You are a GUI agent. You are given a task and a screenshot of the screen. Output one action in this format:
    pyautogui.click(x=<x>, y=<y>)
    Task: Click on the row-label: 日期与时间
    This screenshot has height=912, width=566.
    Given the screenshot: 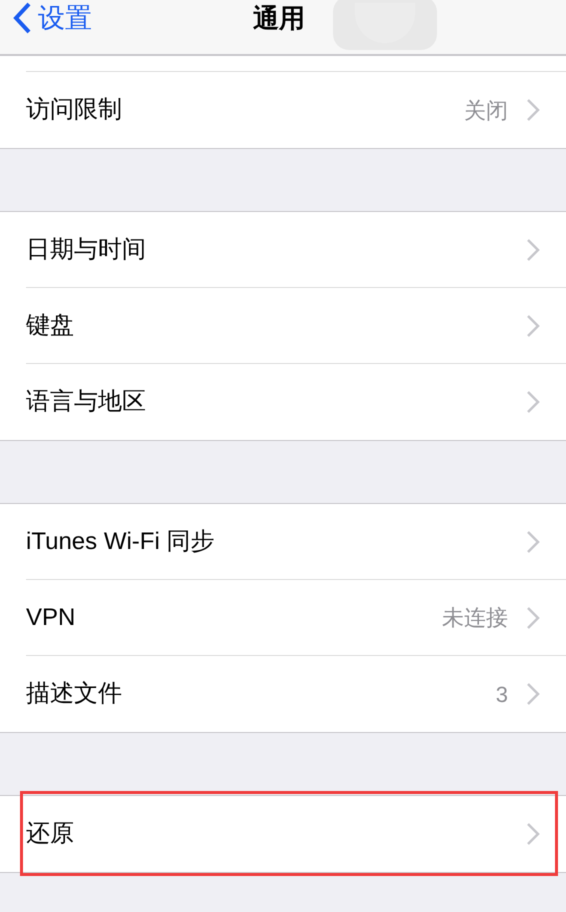 What is the action you would take?
    pyautogui.click(x=86, y=249)
    